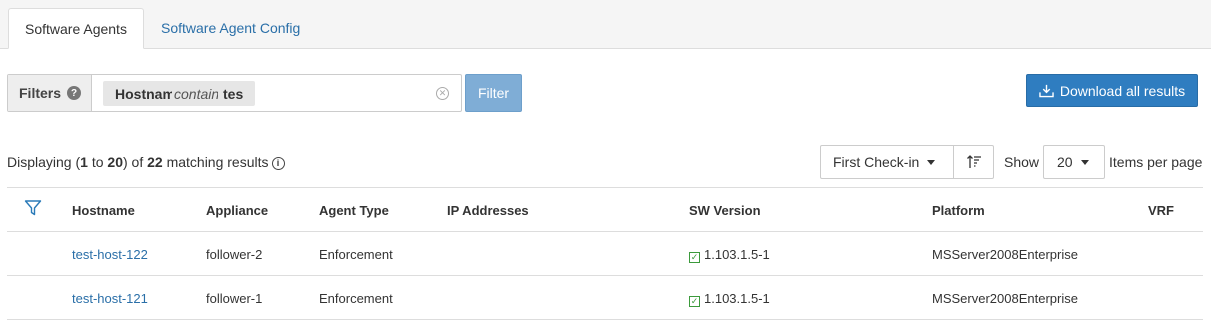 This screenshot has width=1211, height=320. What do you see at coordinates (33, 208) in the screenshot?
I see `filter-funnel-icon` at bounding box center [33, 208].